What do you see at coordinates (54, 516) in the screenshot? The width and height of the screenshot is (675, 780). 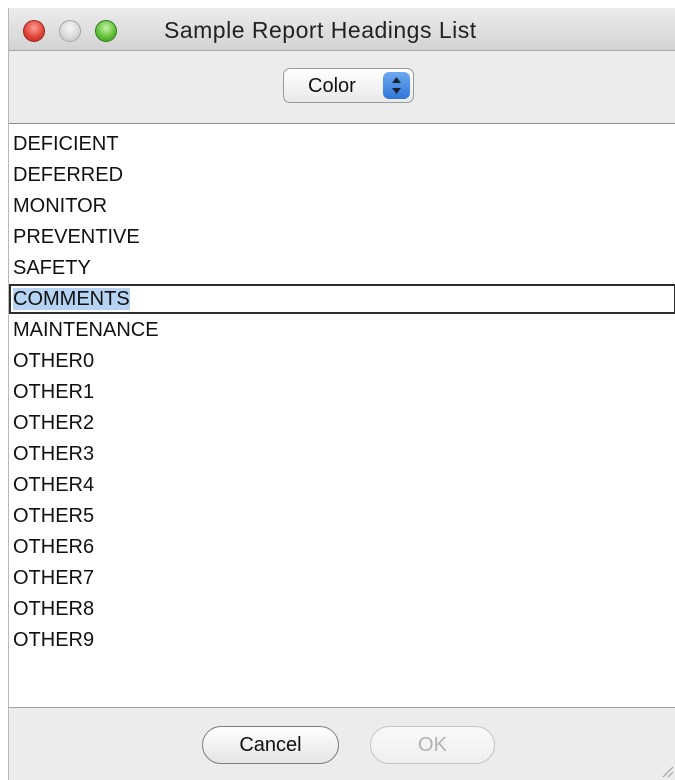 I see `list-item-label: OTHER5` at bounding box center [54, 516].